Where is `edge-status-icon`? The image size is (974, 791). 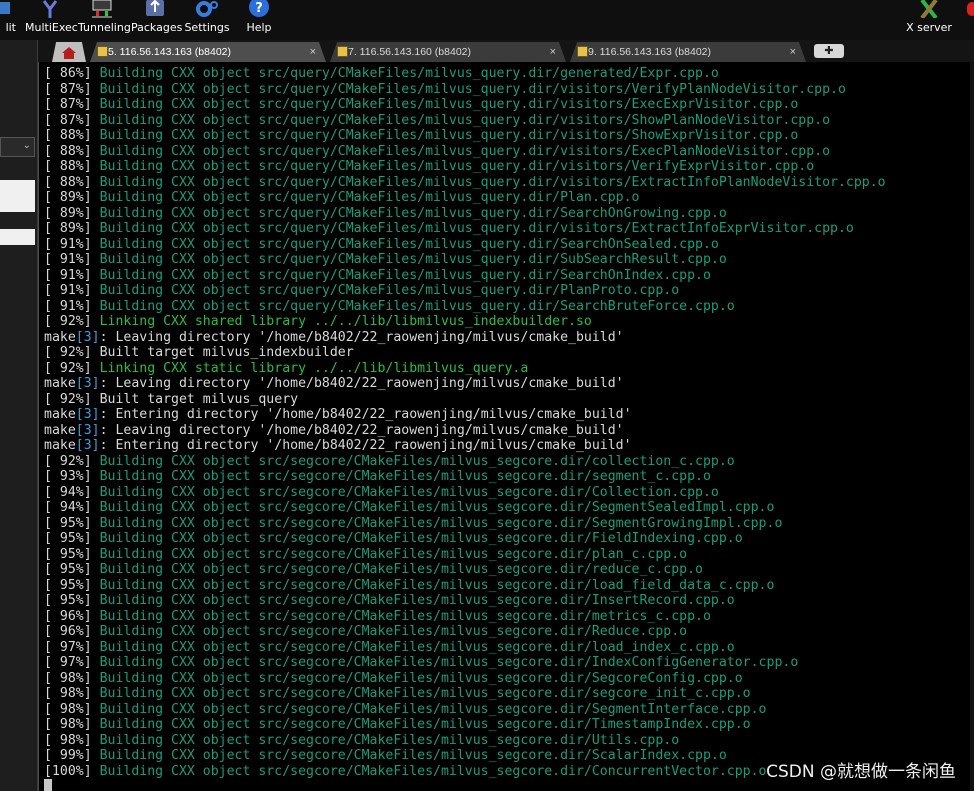
edge-status-icon is located at coordinates (970, 9).